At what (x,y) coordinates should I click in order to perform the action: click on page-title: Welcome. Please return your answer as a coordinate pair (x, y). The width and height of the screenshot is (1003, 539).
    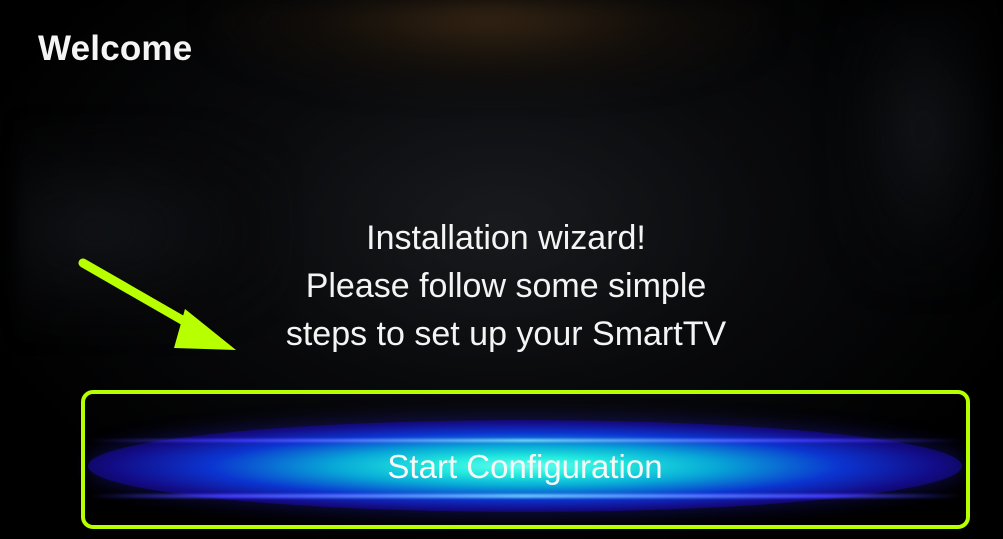
    Looking at the image, I should click on (115, 48).